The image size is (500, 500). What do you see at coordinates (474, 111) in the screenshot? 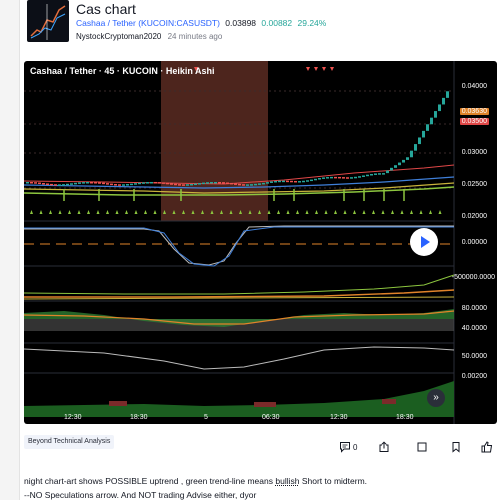
I see `price-tag-current: 0.03630` at bounding box center [474, 111].